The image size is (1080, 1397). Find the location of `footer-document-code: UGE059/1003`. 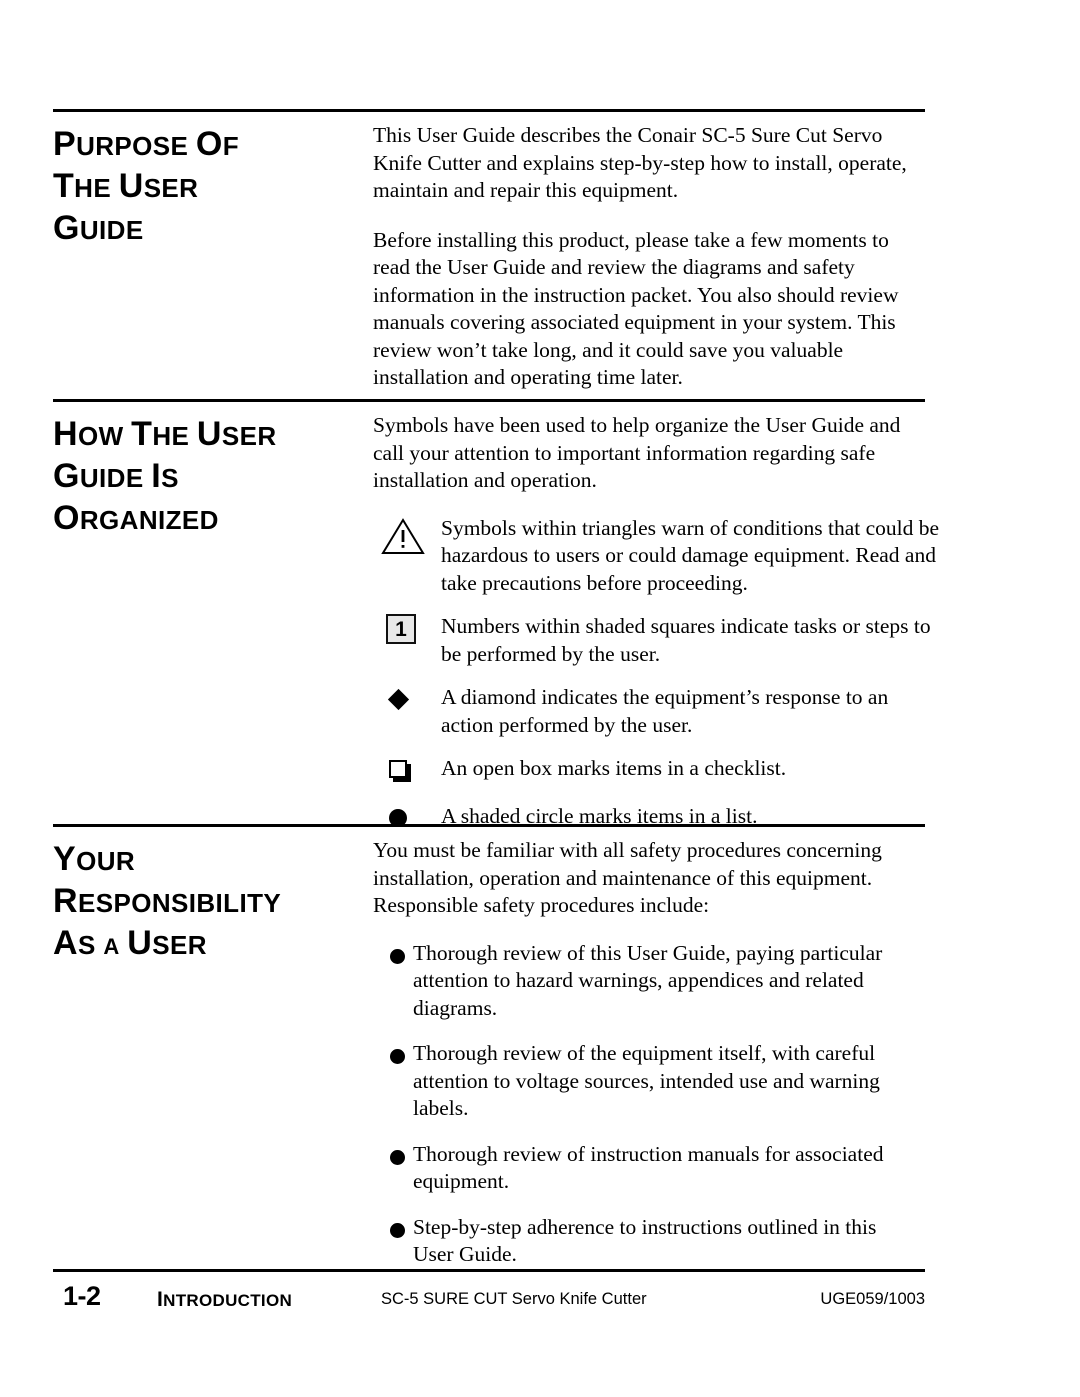

footer-document-code: UGE059/1003 is located at coordinates (872, 1299).